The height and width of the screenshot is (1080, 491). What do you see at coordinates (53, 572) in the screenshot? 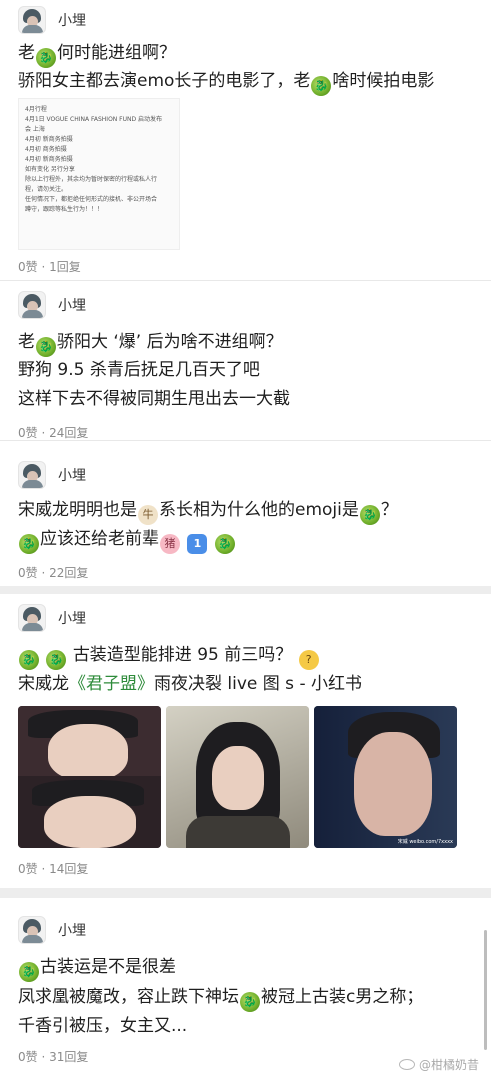
I see `like-reply-count: 0赞 · 22回复` at bounding box center [53, 572].